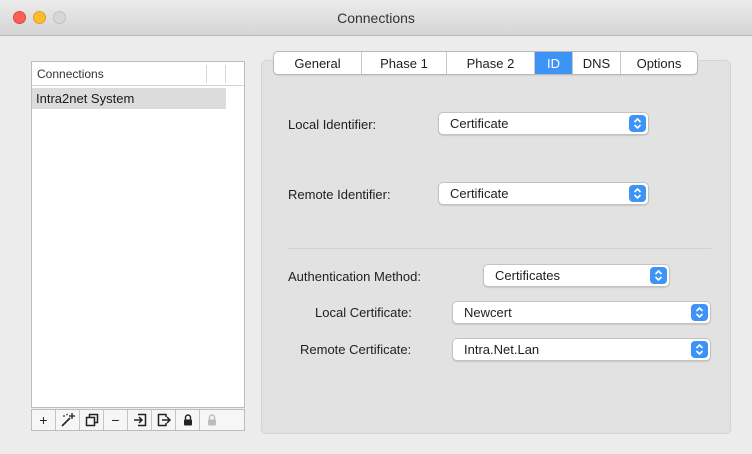  What do you see at coordinates (479, 193) in the screenshot?
I see `remote-identifier-value: Certificate` at bounding box center [479, 193].